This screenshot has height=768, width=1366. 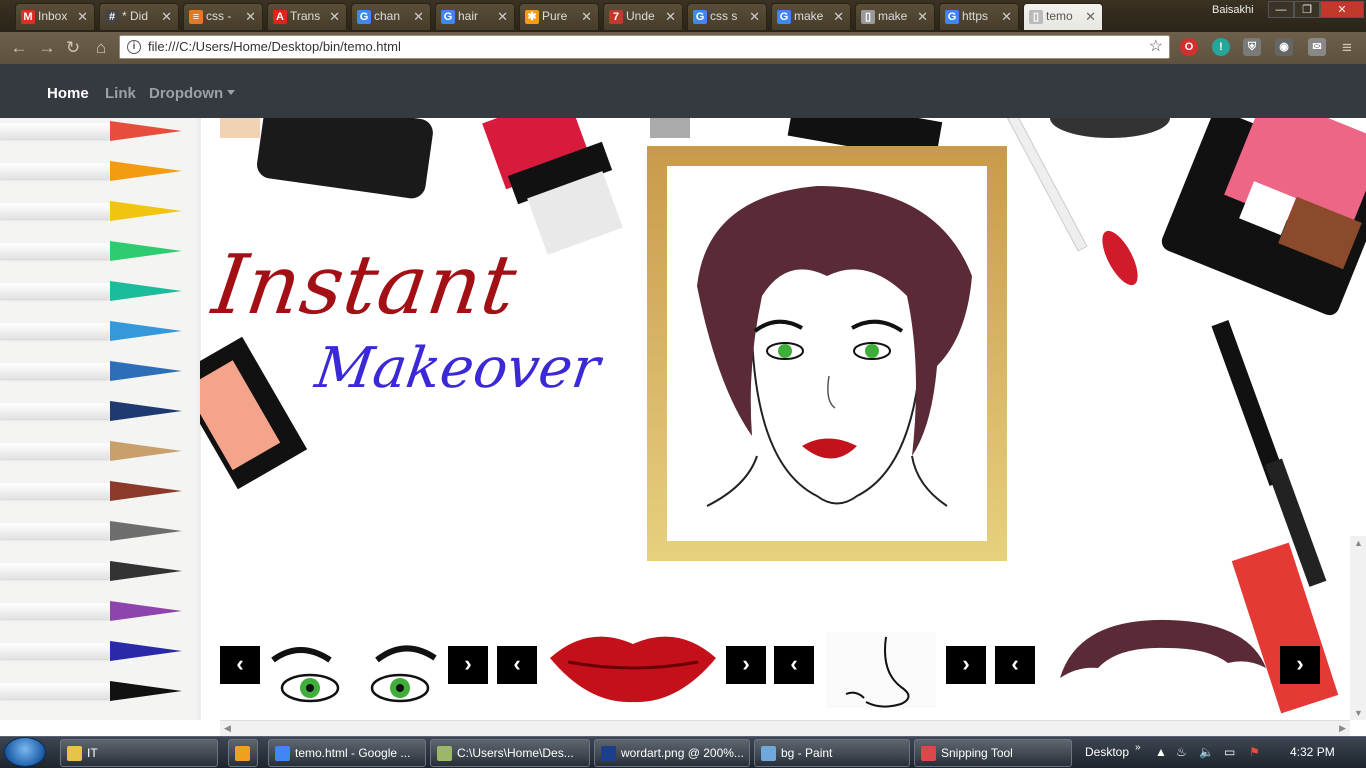 I want to click on taskbar-item: Snipping Tool, so click(x=993, y=753).